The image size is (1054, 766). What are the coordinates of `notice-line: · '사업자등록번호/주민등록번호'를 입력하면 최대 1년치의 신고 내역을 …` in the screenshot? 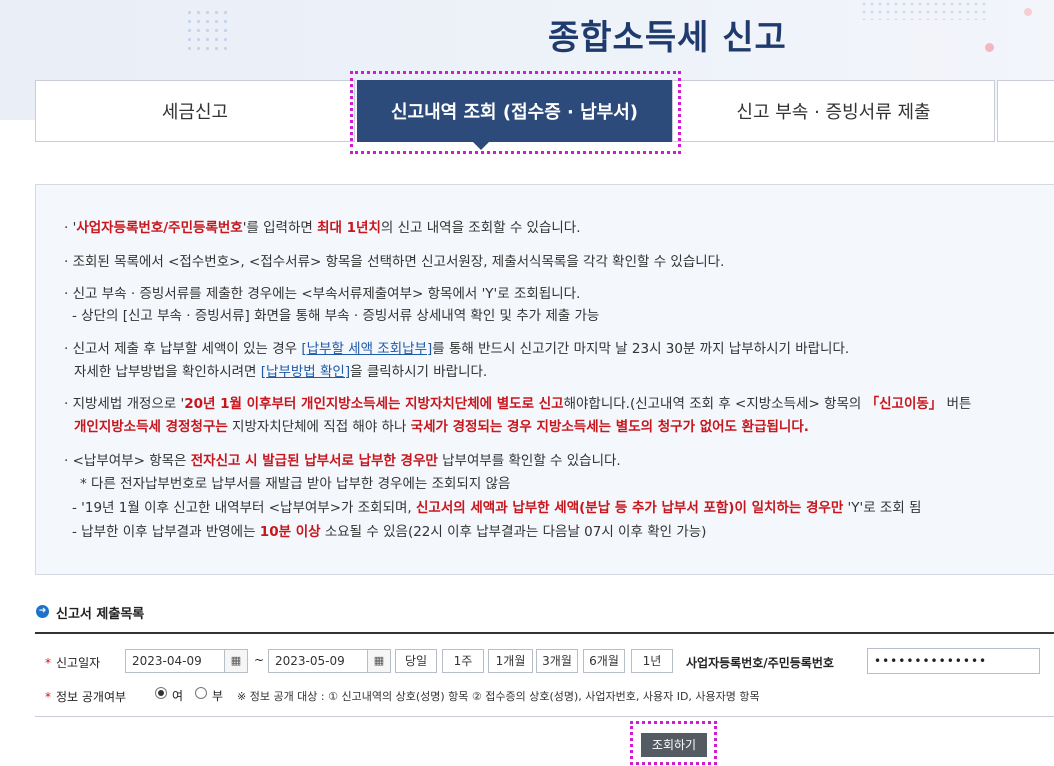 It's located at (322, 228).